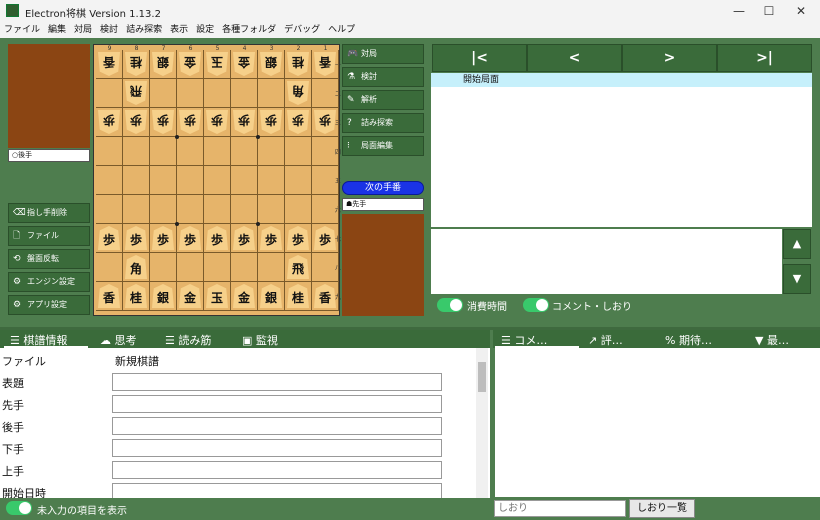 The image size is (820, 520). What do you see at coordinates (277, 448) in the screenshot?
I see `shitate-input` at bounding box center [277, 448].